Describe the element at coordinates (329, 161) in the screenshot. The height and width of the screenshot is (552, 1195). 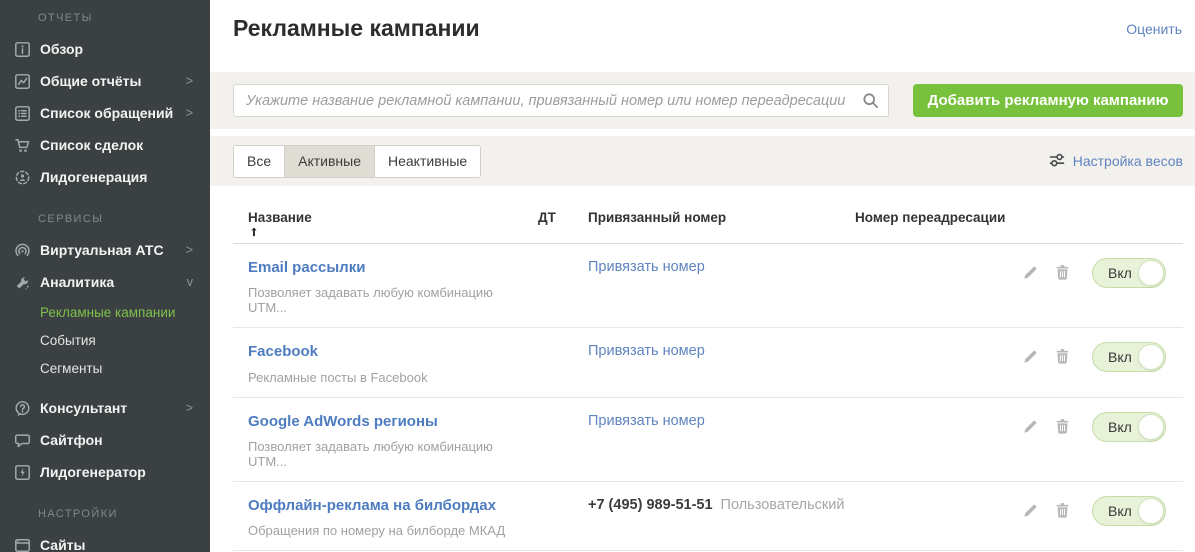
I see `filter-tab: Активные` at that location.